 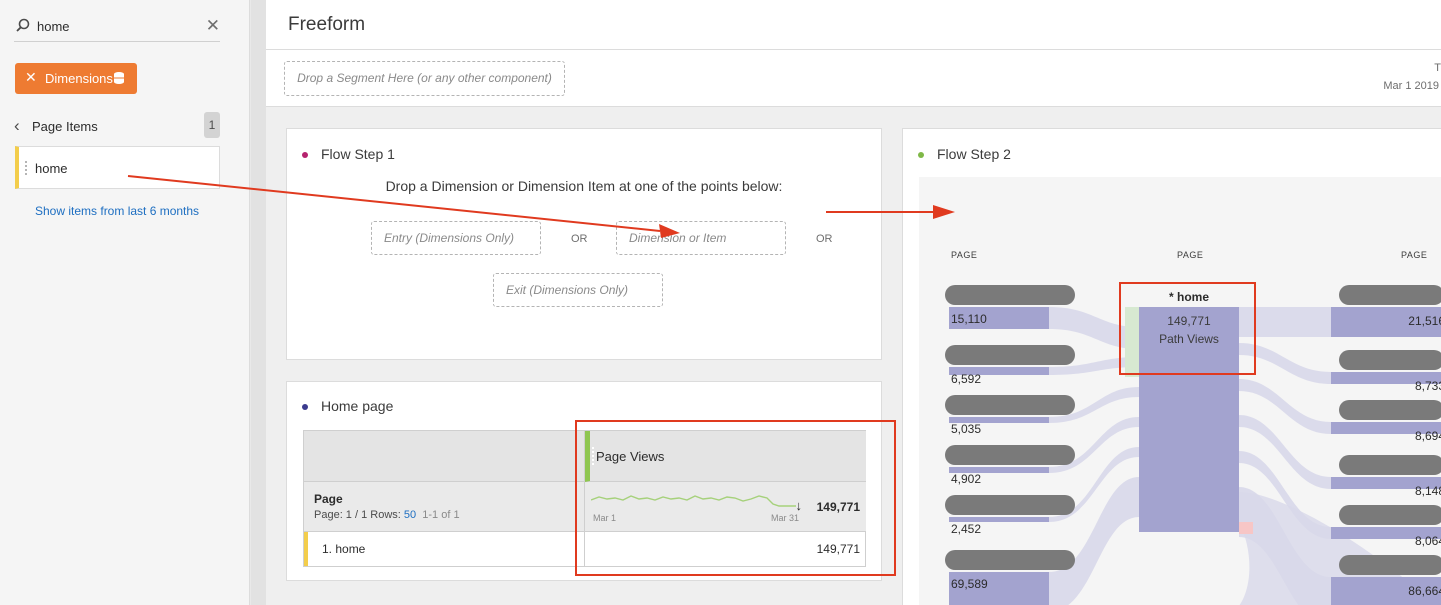 What do you see at coordinates (31, 77) in the screenshot?
I see `remove-filter-icon: ✕` at bounding box center [31, 77].